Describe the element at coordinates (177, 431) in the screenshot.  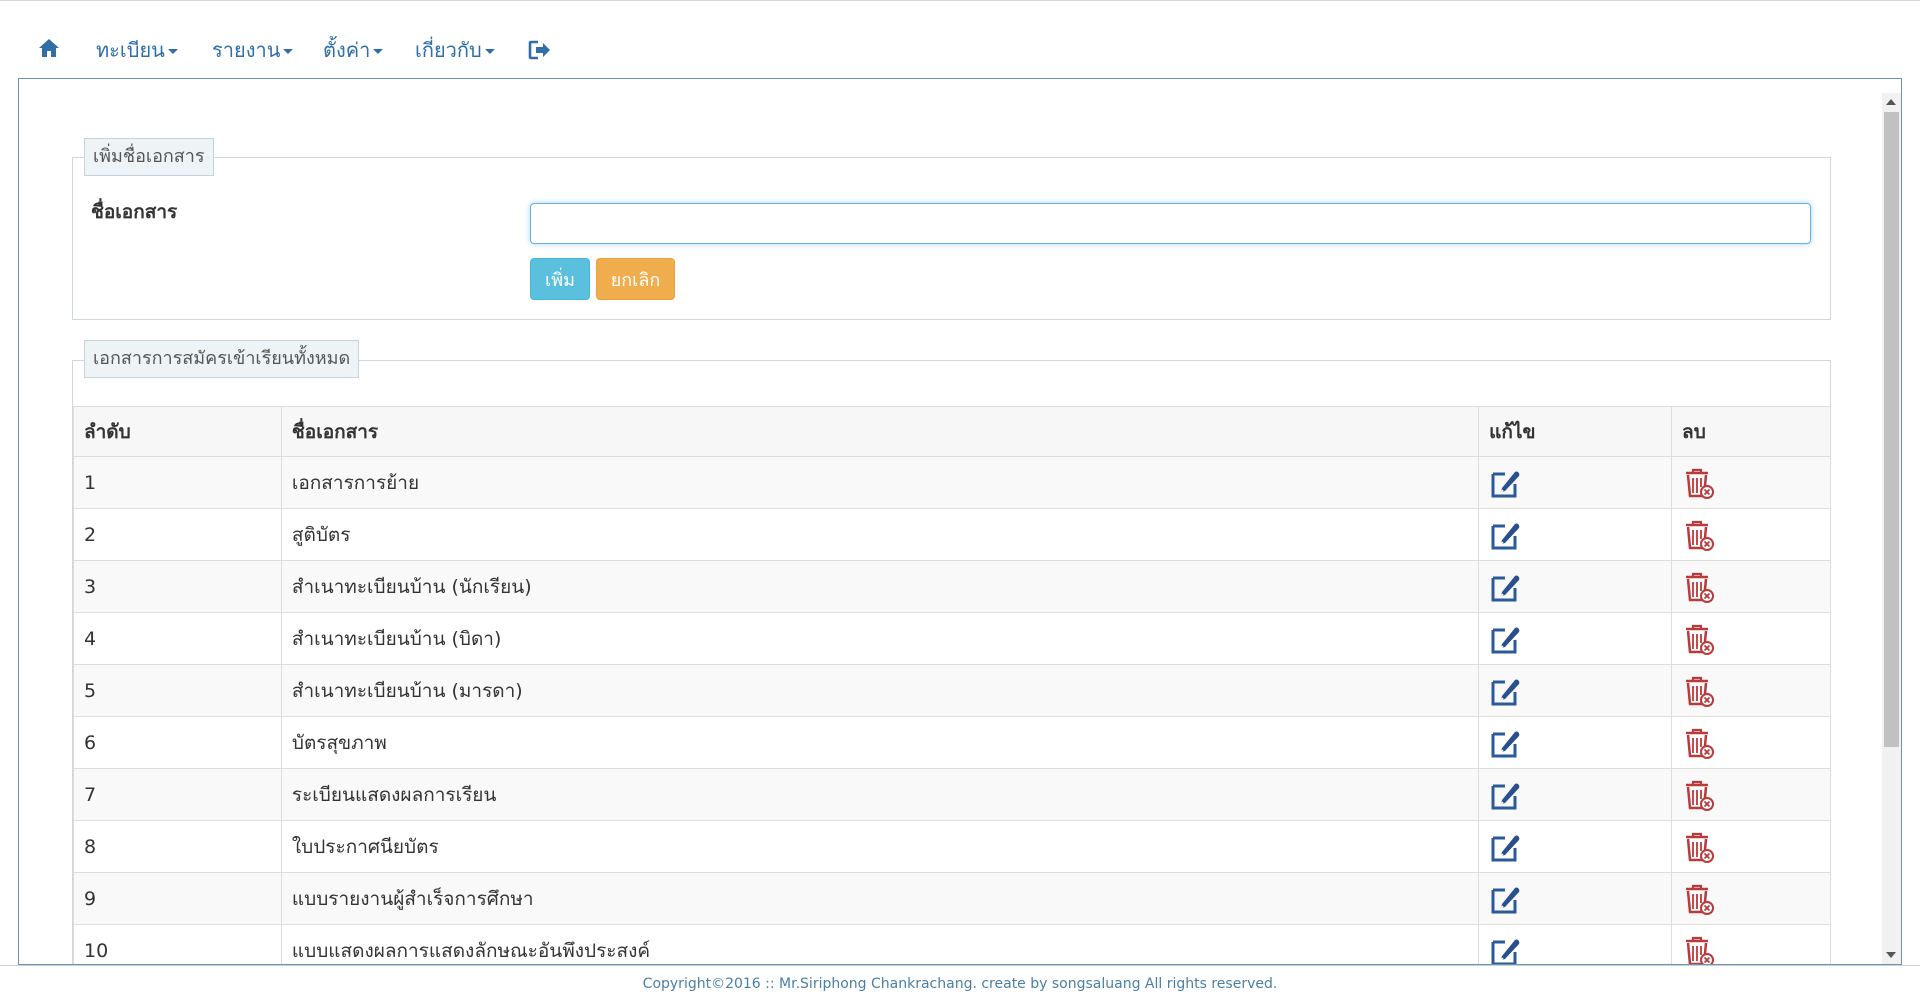
I see `header-no: ลำดับ` at that location.